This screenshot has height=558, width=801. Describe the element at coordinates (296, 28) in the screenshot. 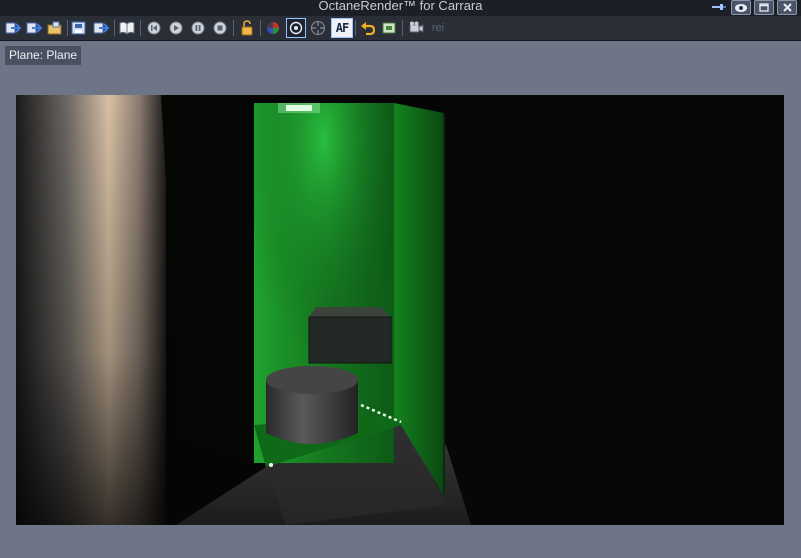

I see `camera-focus-icon` at that location.